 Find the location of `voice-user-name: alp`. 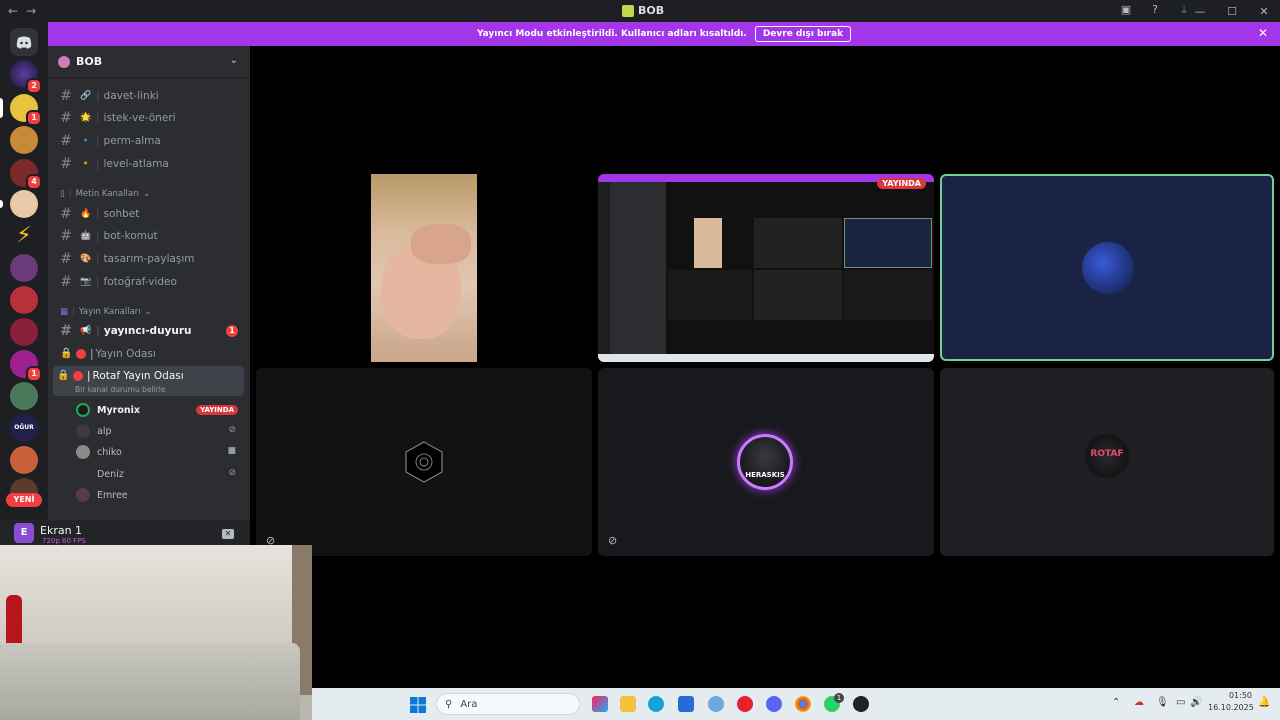

voice-user-name: alp is located at coordinates (104, 431).